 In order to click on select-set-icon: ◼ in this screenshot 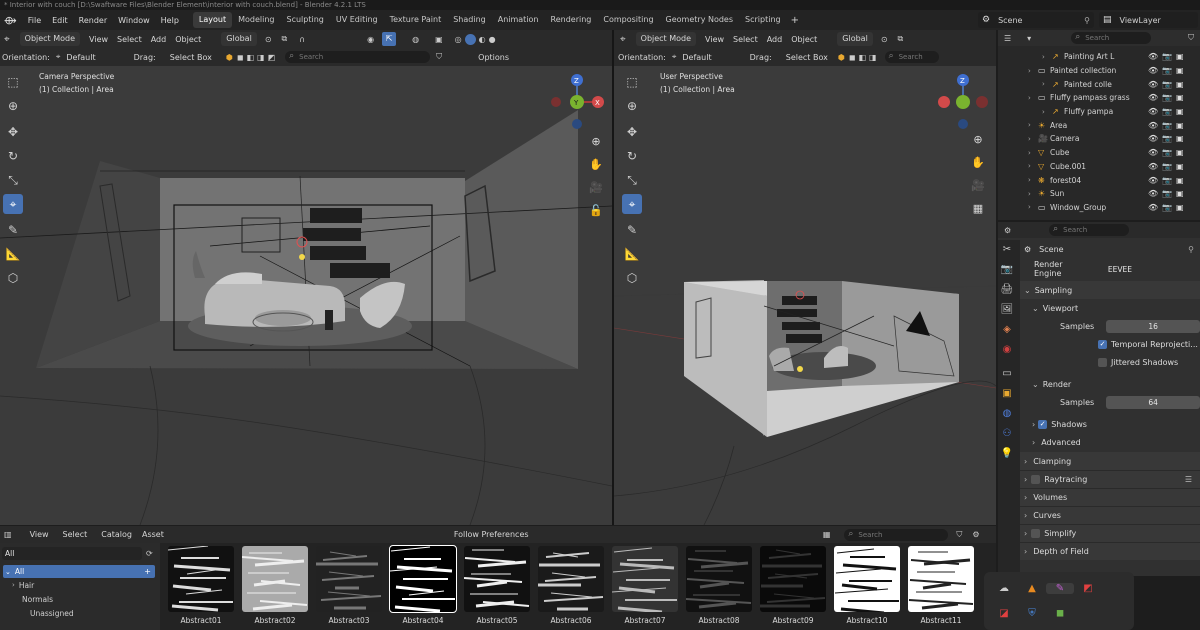, I will do `click(852, 57)`.